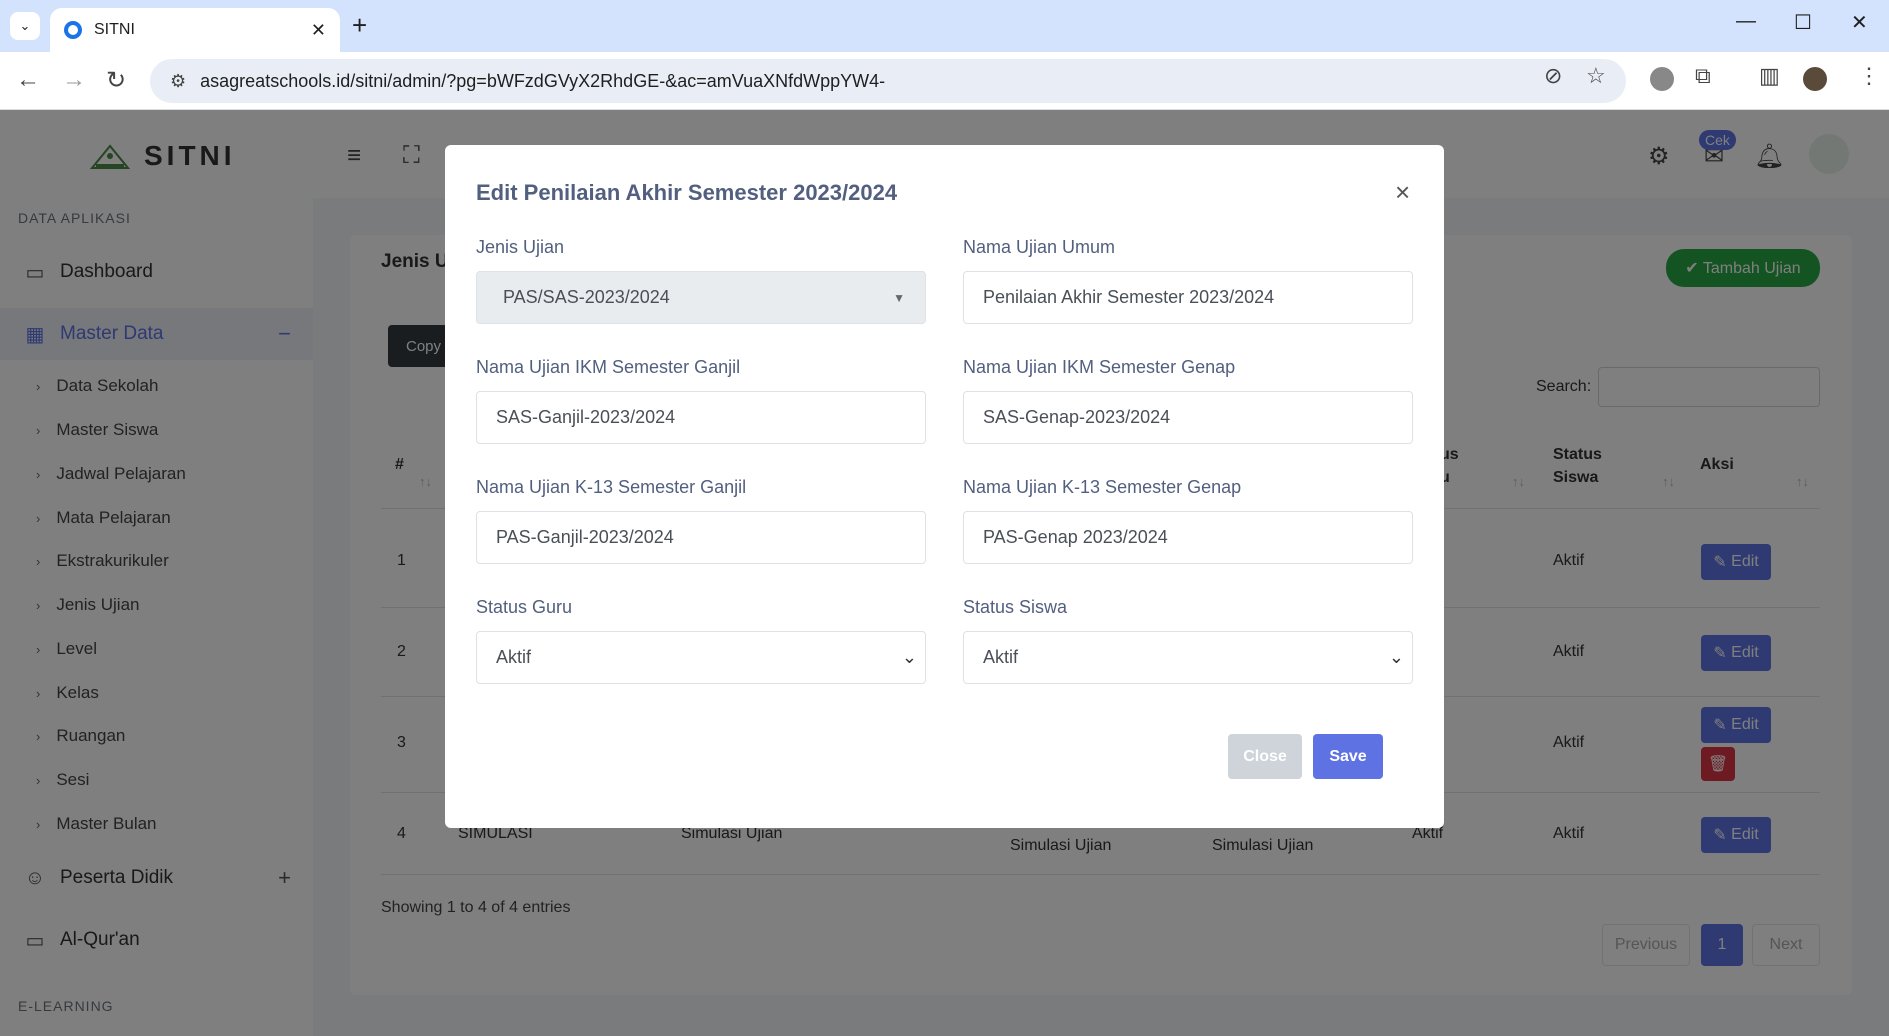  What do you see at coordinates (28, 80) in the screenshot?
I see `back-icon: ←` at bounding box center [28, 80].